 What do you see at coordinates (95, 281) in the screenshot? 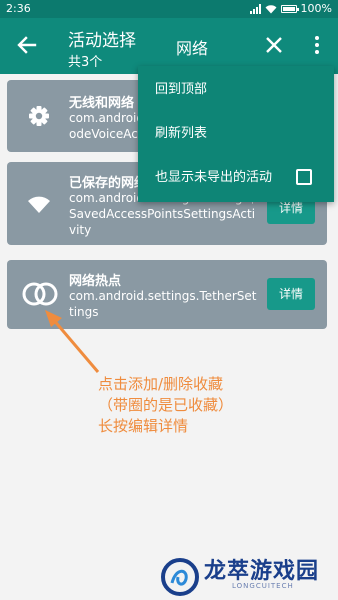
I see `activity-name: 网络热点` at bounding box center [95, 281].